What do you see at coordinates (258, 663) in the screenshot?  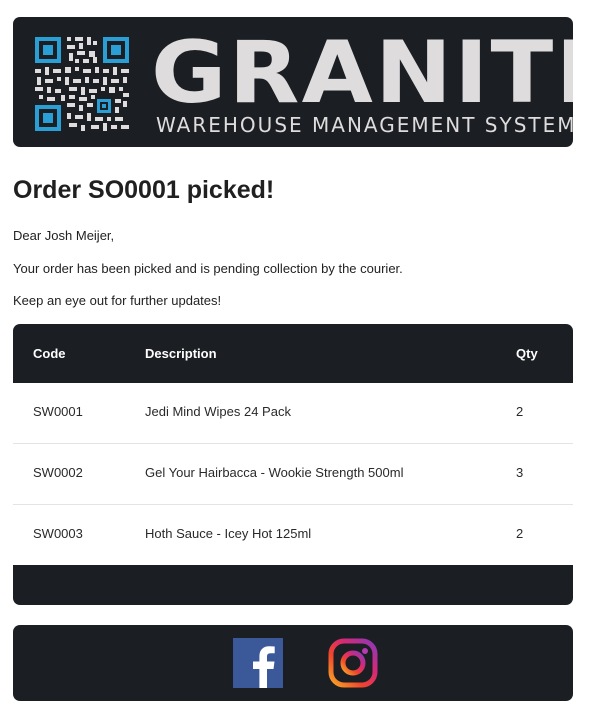 I see `facebook-icon` at bounding box center [258, 663].